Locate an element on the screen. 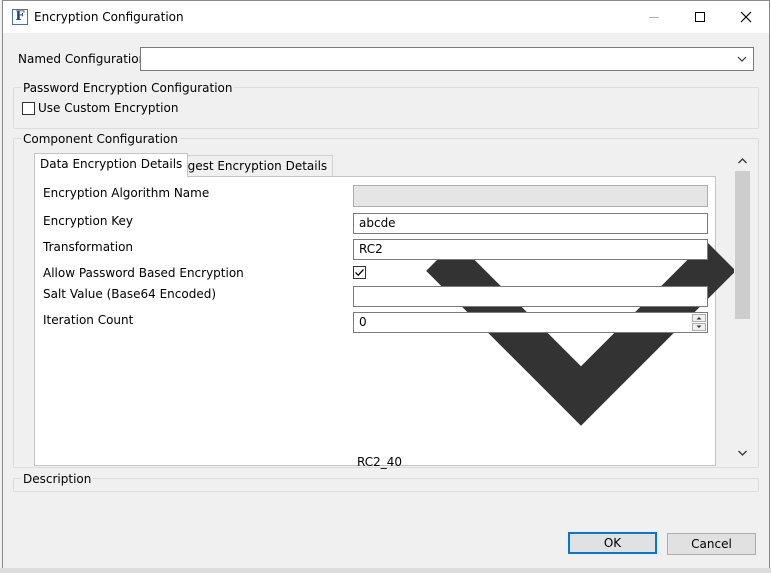 Image resolution: width=771 pixels, height=573 pixels. transformation-label: Transformation is located at coordinates (88, 247).